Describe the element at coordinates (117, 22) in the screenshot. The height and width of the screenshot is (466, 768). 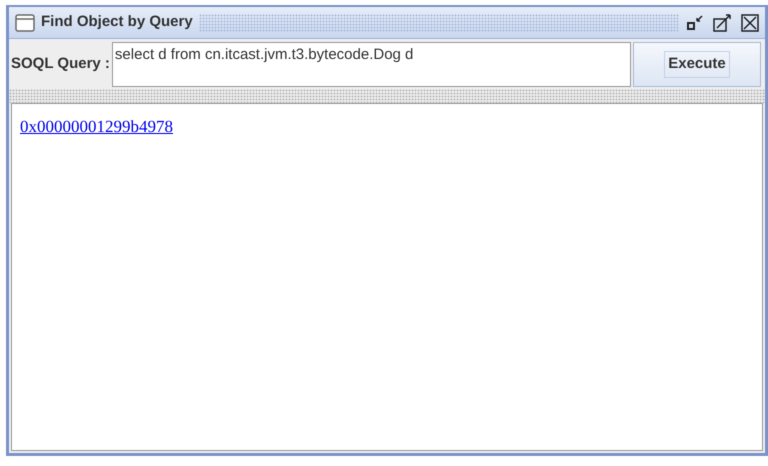
I see `window-title: Find Object by Query` at that location.